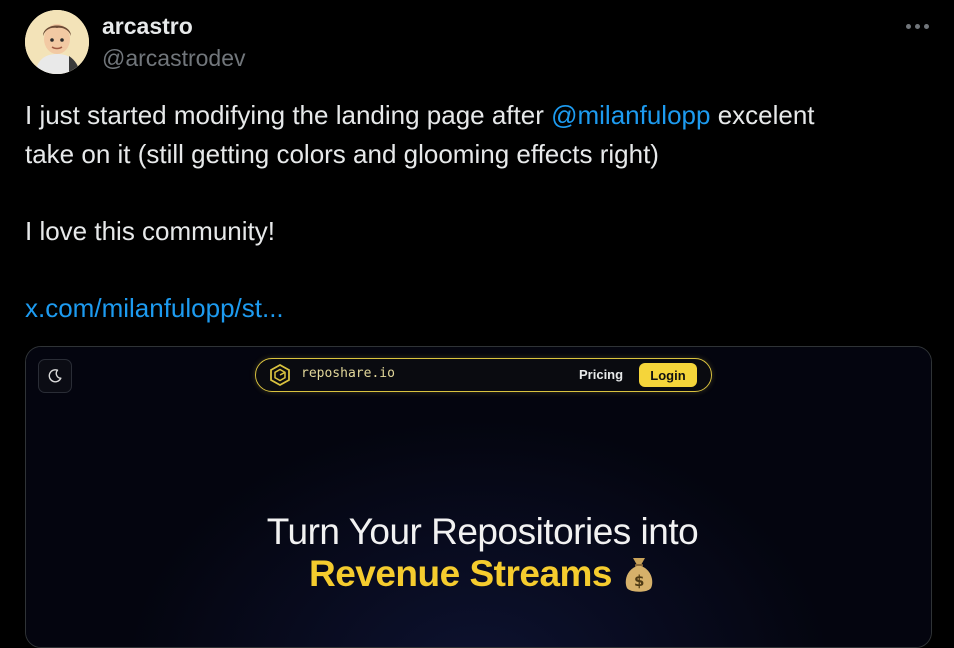 This screenshot has height=648, width=954. I want to click on tweet-line-3: I love this community!, so click(150, 231).